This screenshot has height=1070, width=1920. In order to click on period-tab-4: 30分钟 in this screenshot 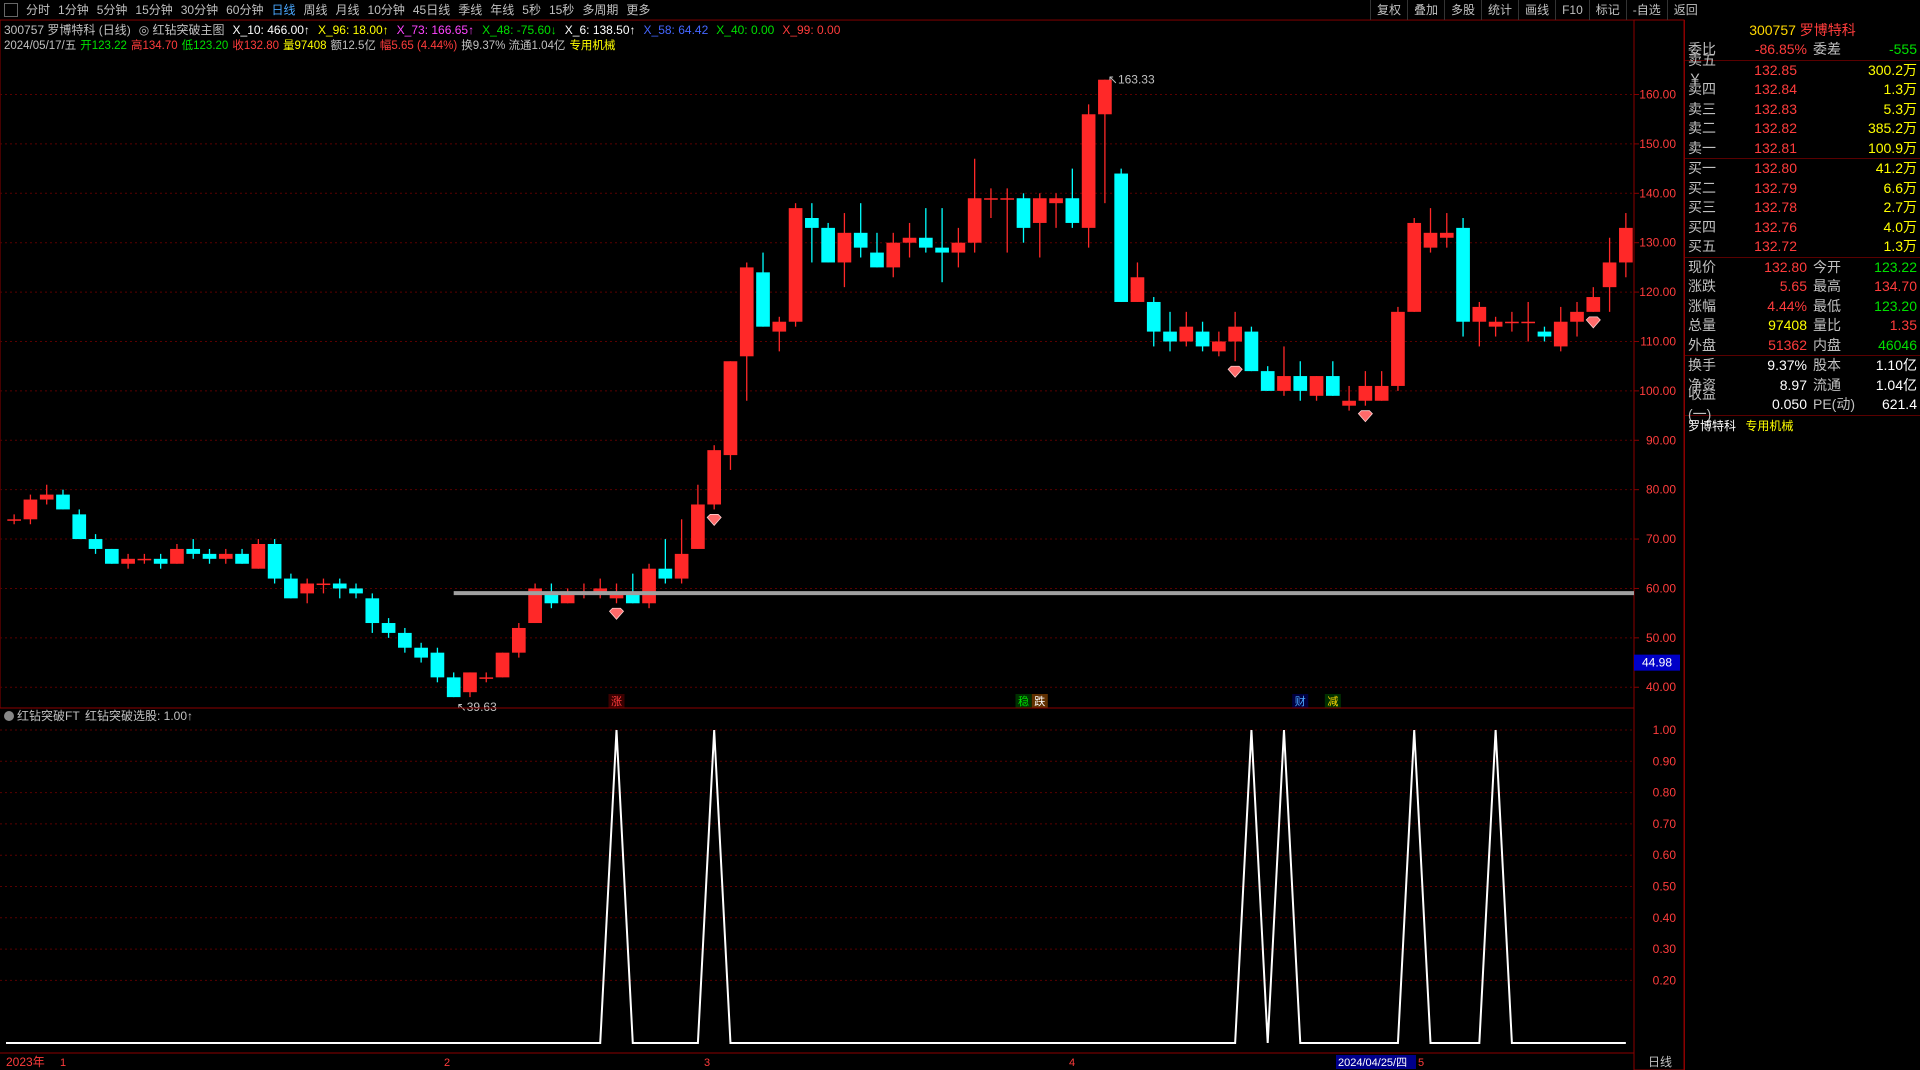, I will do `click(199, 10)`.